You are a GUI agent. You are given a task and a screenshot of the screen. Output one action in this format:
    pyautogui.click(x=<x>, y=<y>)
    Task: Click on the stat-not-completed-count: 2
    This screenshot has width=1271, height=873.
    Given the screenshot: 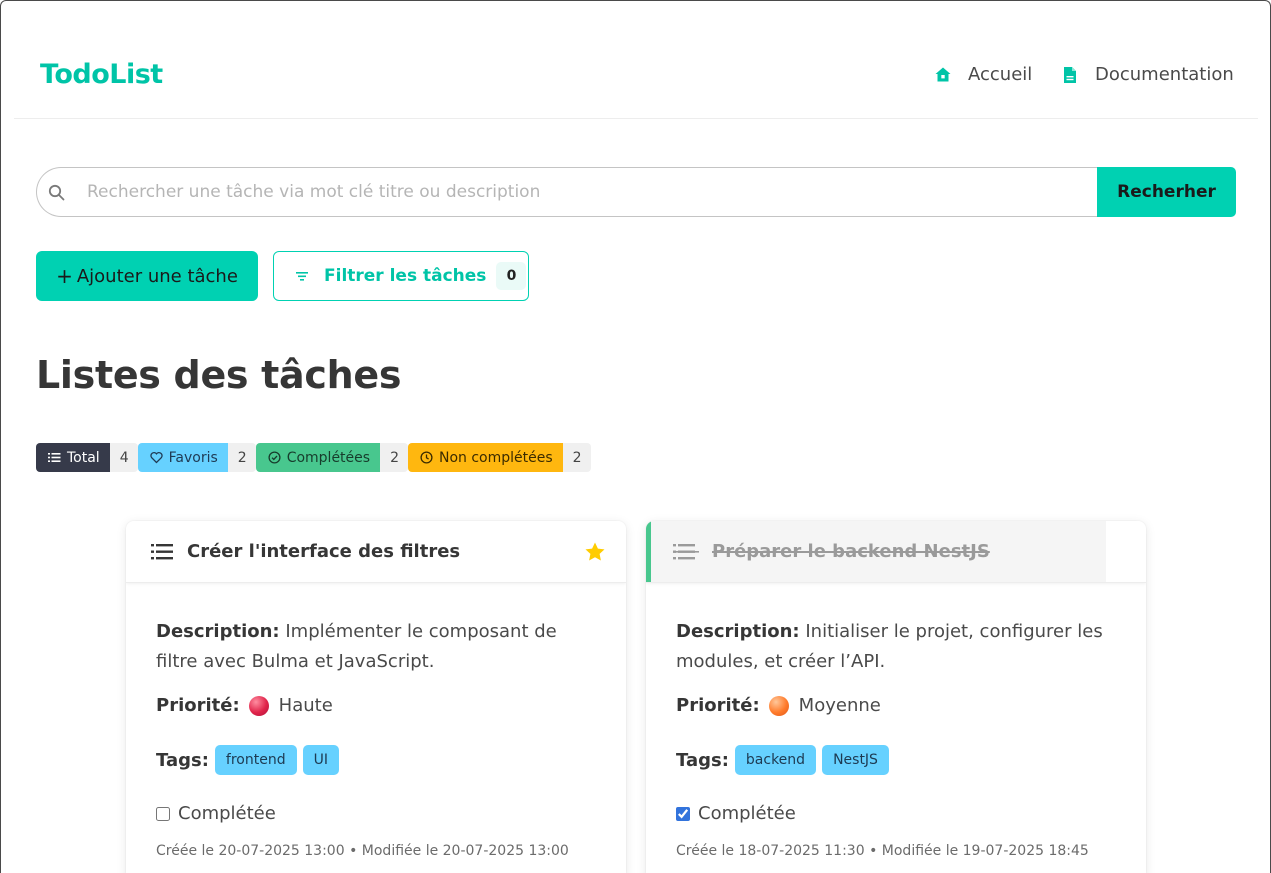 What is the action you would take?
    pyautogui.click(x=576, y=457)
    